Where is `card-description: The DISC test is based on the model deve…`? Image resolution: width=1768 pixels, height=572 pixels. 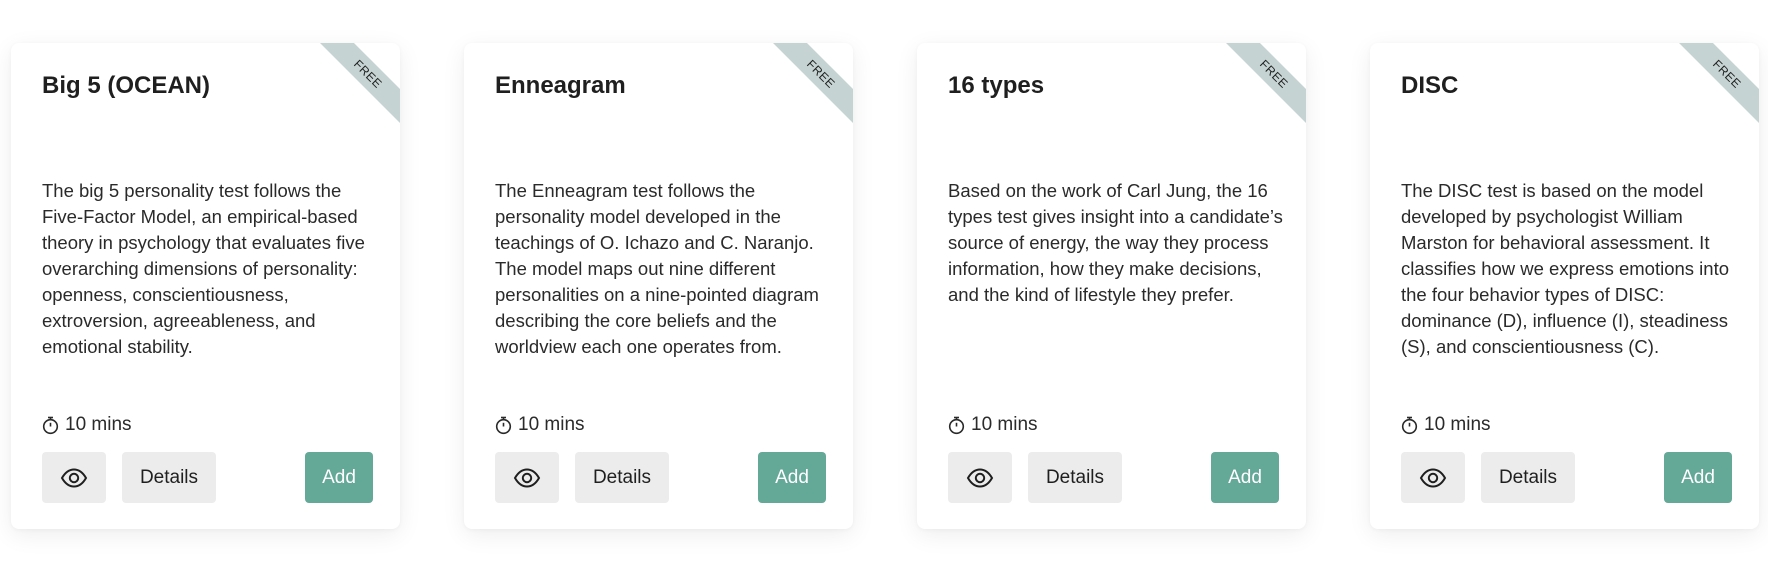 card-description: The DISC test is based on the model deve… is located at coordinates (1565, 268).